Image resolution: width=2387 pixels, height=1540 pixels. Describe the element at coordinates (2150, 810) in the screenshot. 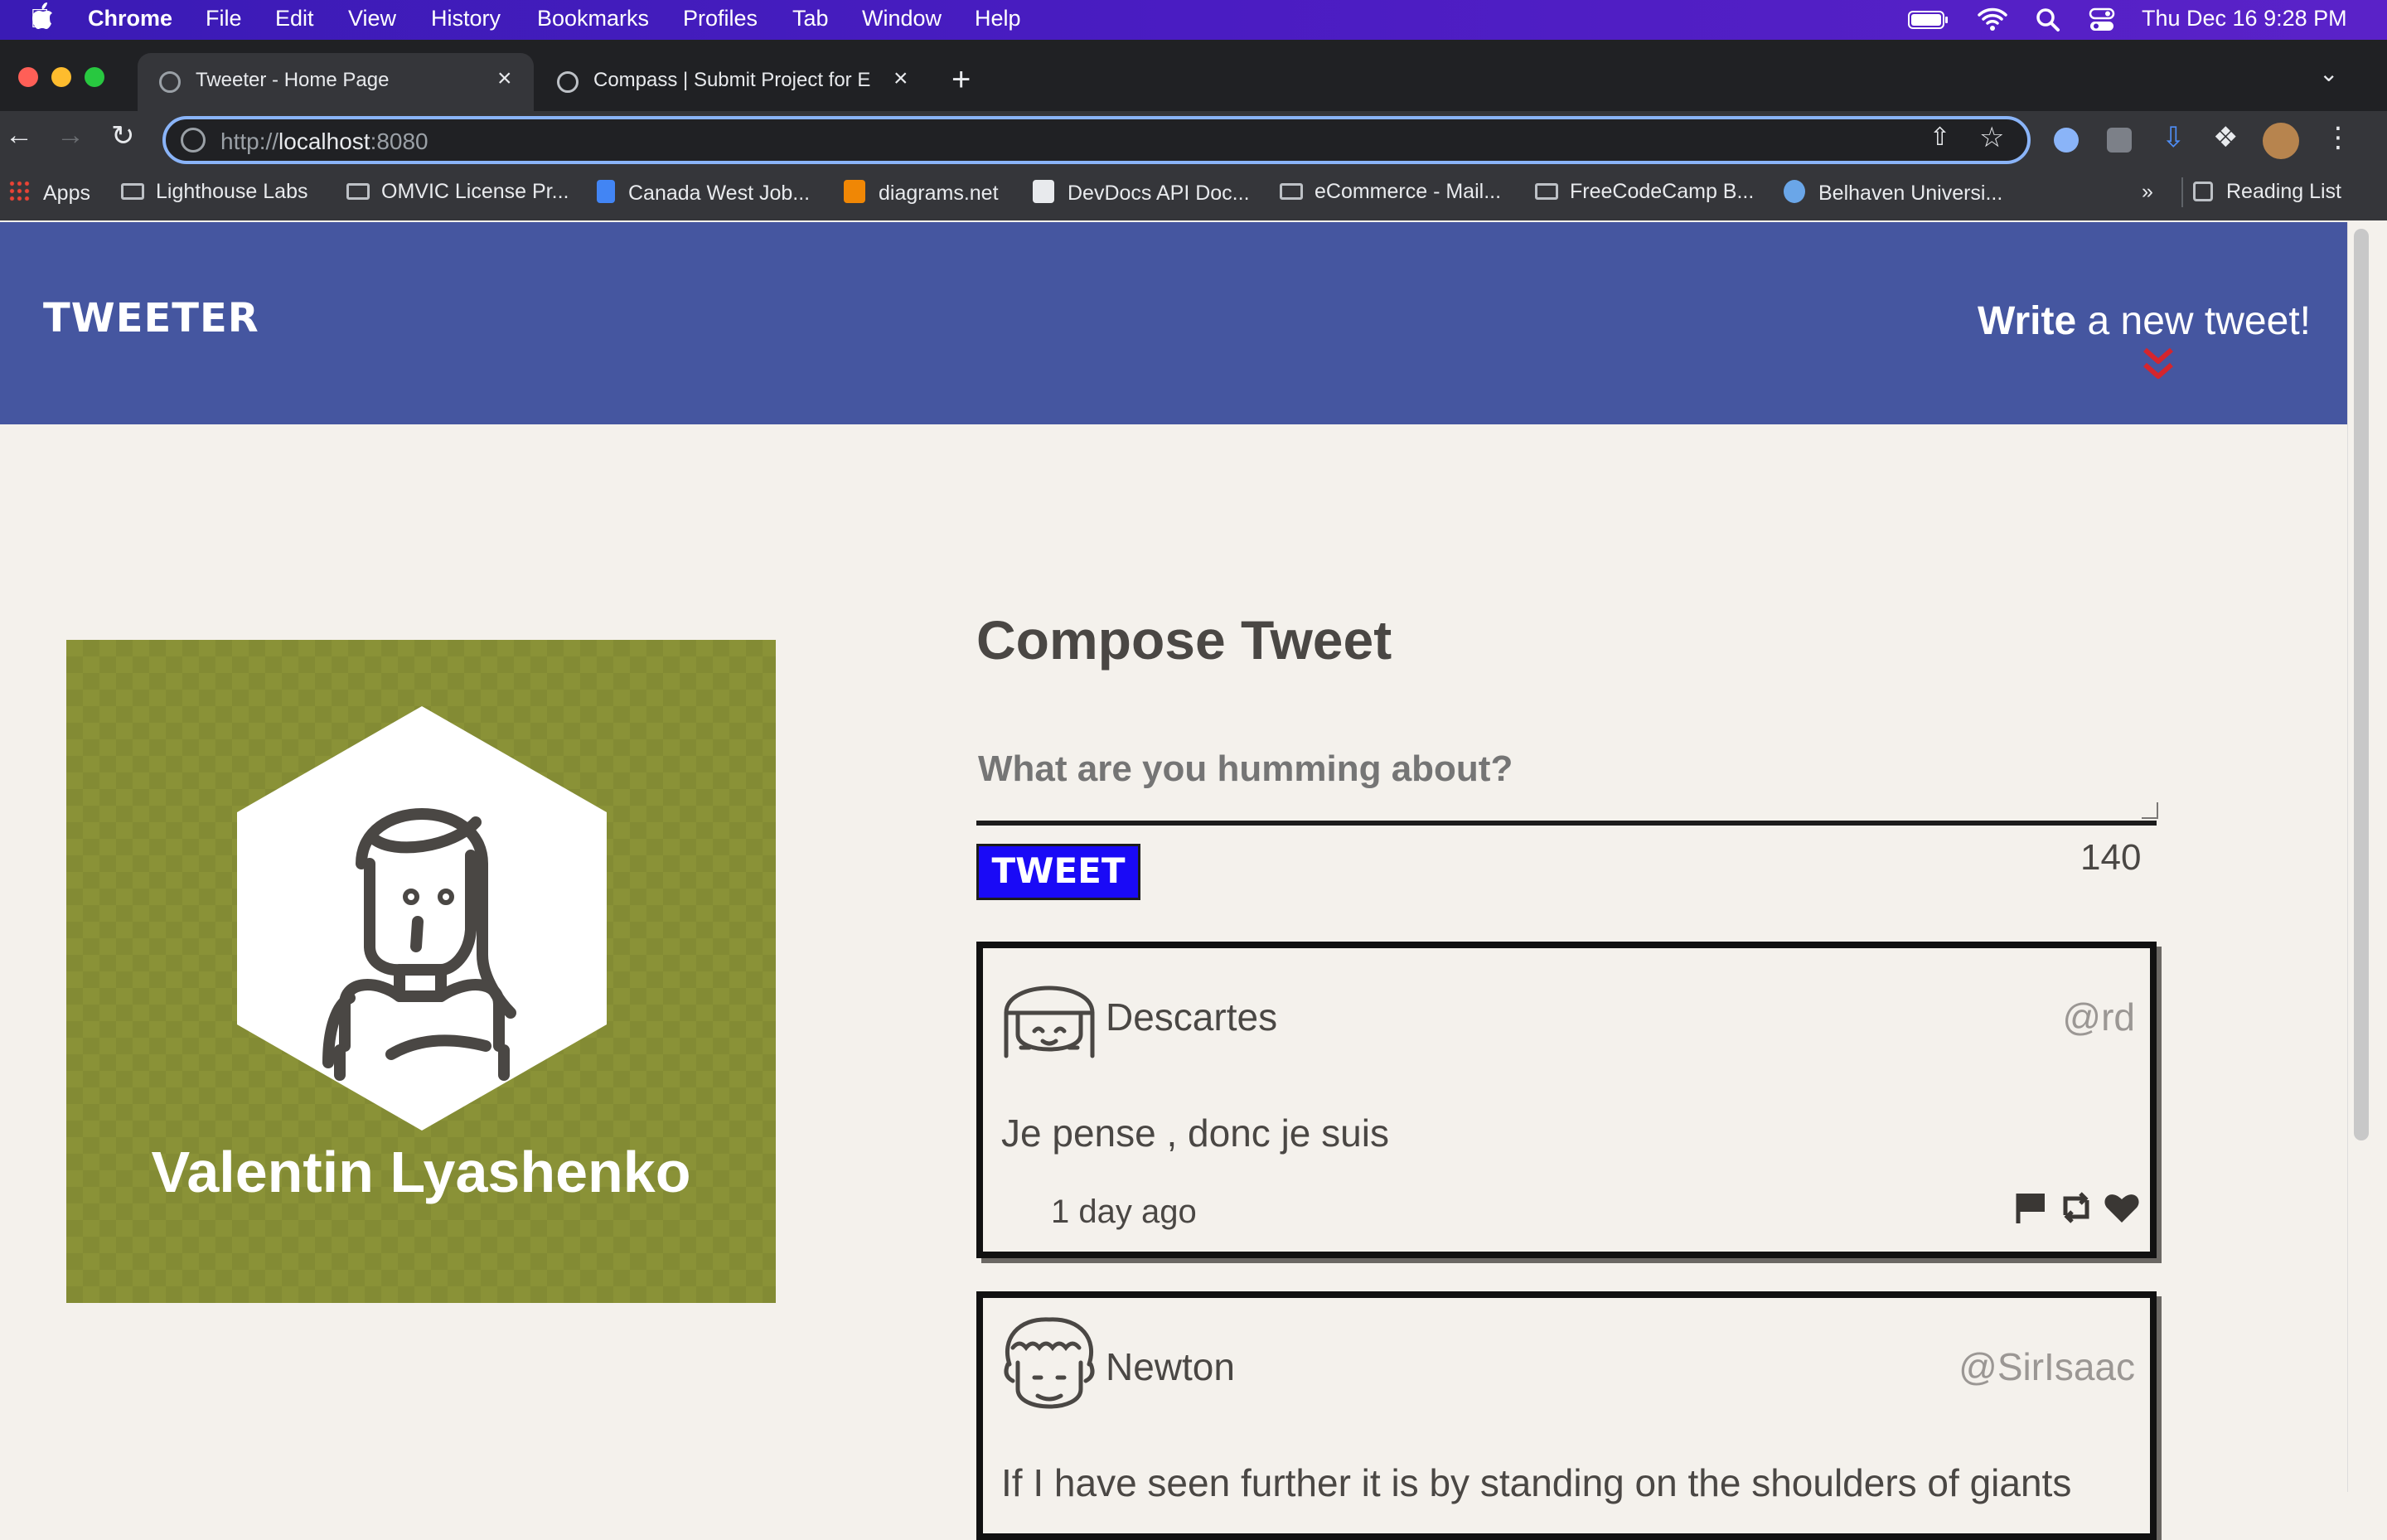

I see `textarea-resize-handle` at that location.